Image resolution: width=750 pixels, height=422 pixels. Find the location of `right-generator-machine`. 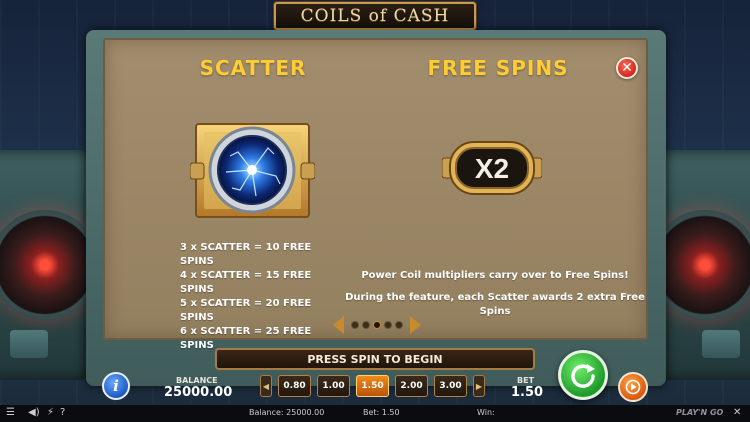

right-generator-machine is located at coordinates (700, 265).